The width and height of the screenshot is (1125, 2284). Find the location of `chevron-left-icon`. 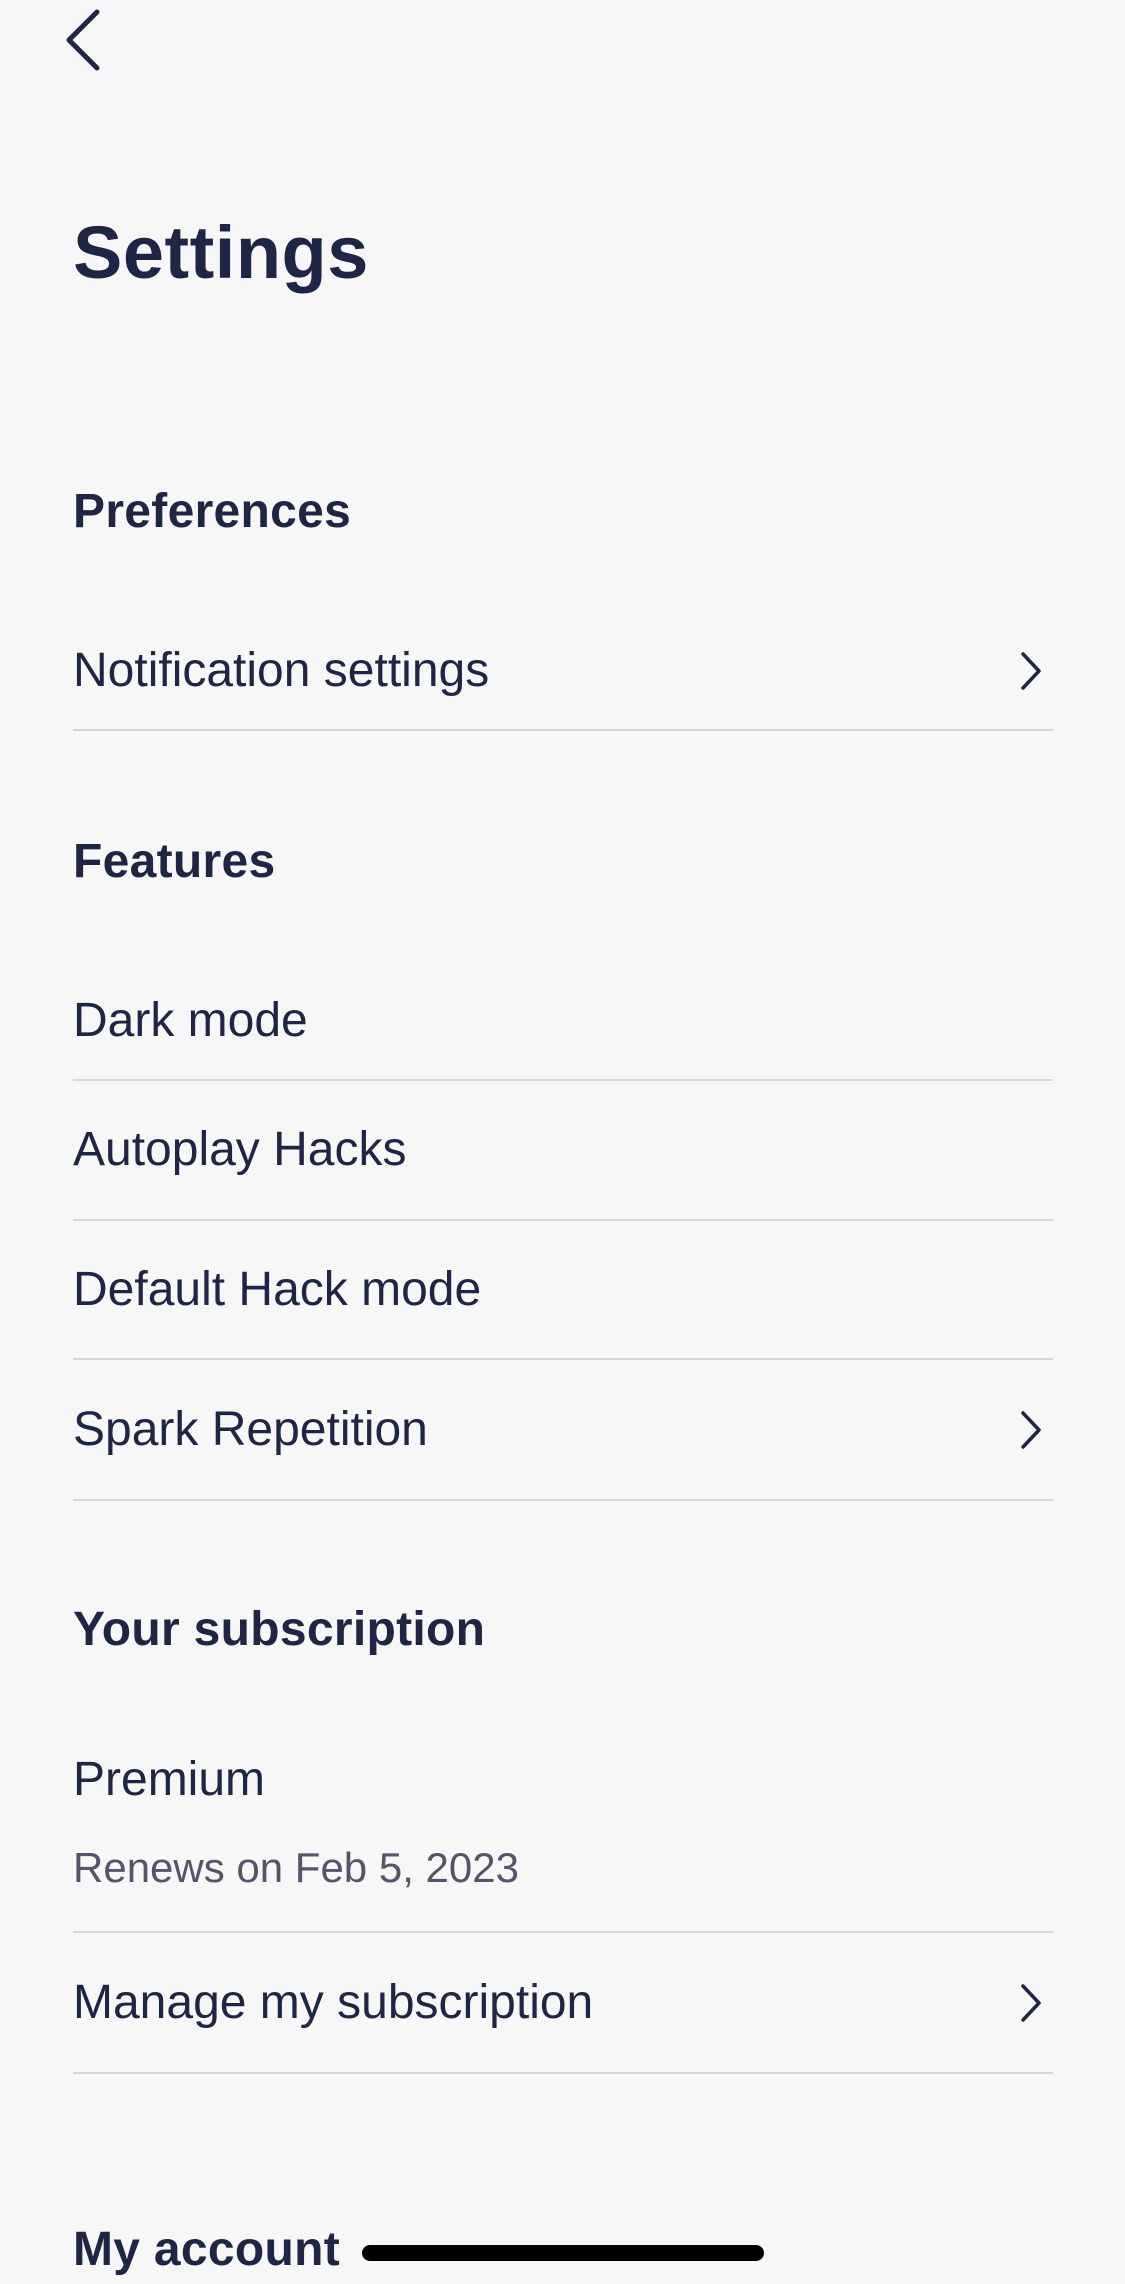

chevron-left-icon is located at coordinates (83, 40).